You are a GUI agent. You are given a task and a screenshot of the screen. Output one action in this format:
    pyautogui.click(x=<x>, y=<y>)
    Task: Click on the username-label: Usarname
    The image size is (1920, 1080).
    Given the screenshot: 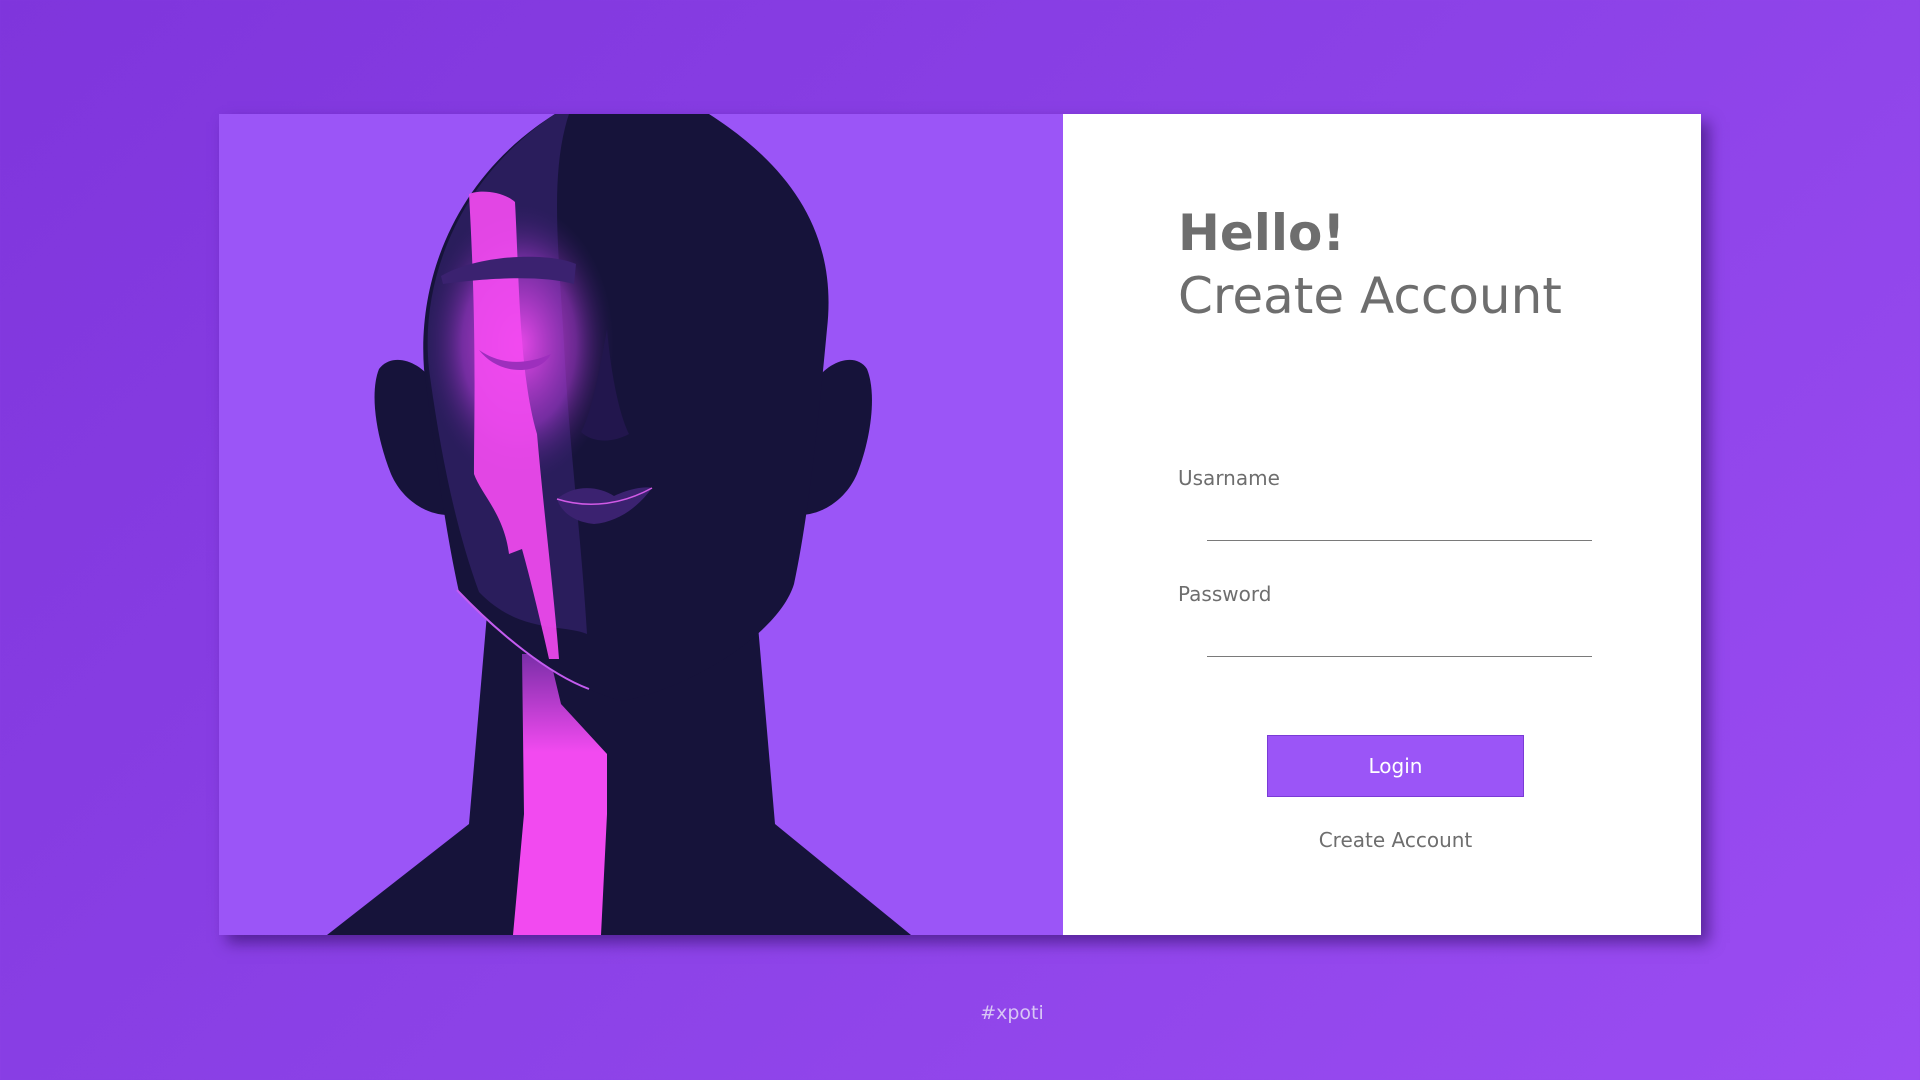 What is the action you would take?
    pyautogui.click(x=1229, y=478)
    